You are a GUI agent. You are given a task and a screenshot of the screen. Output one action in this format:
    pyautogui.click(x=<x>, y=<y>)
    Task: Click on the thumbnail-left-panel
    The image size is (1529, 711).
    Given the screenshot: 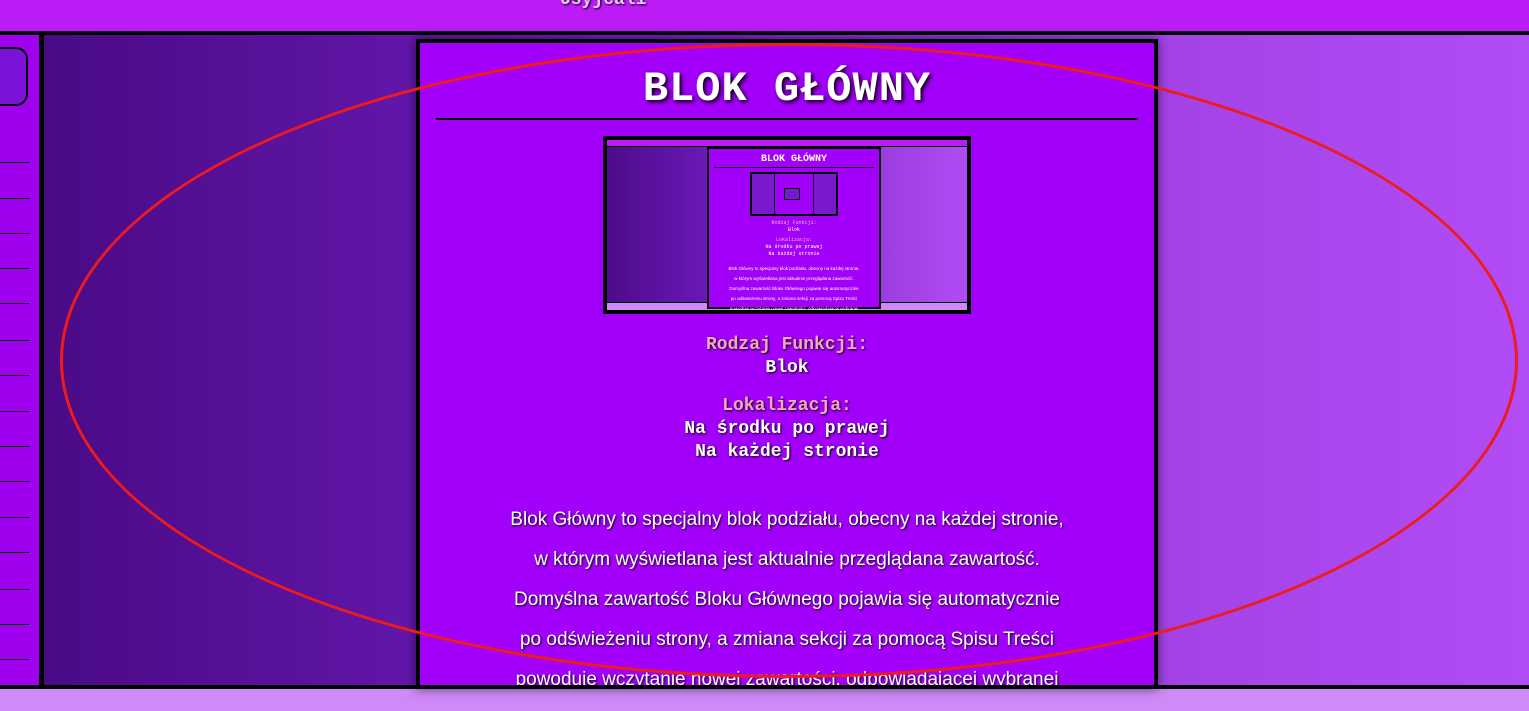 What is the action you would take?
    pyautogui.click(x=657, y=225)
    